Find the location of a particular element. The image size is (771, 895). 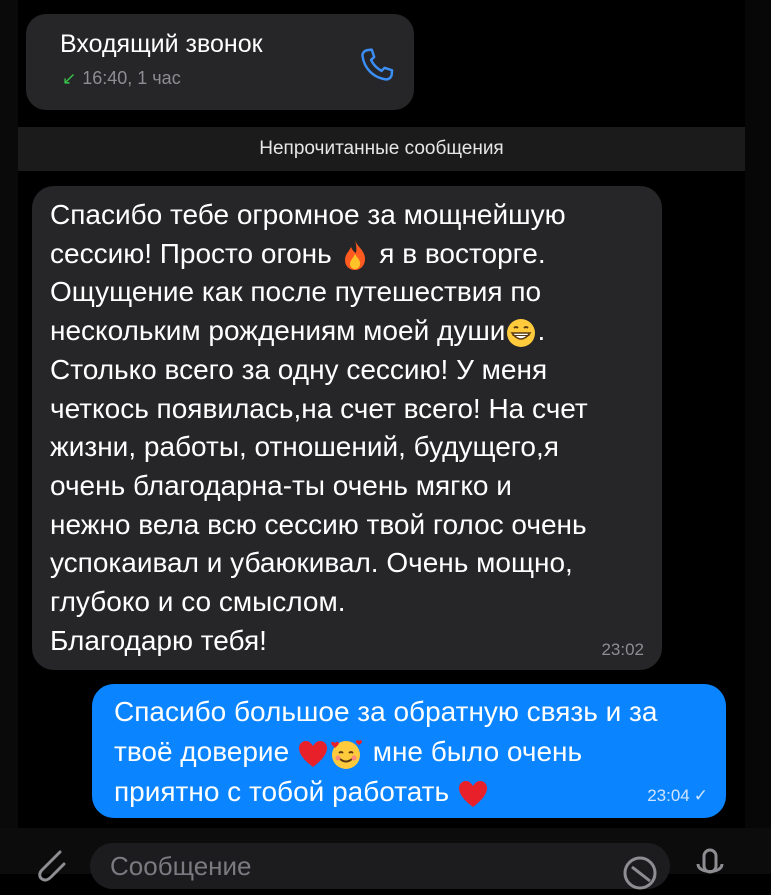

paperclip-icon is located at coordinates (50, 864).